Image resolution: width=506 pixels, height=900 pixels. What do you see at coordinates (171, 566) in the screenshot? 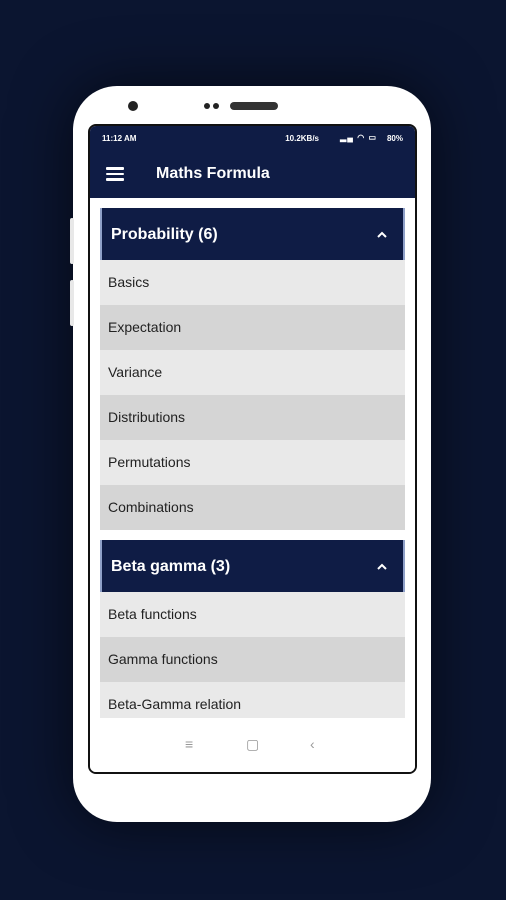
I see `section-title: Beta gamma (3)` at bounding box center [171, 566].